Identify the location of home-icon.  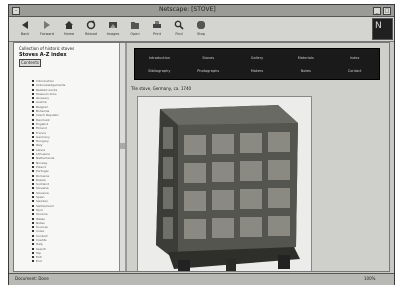
(69, 25).